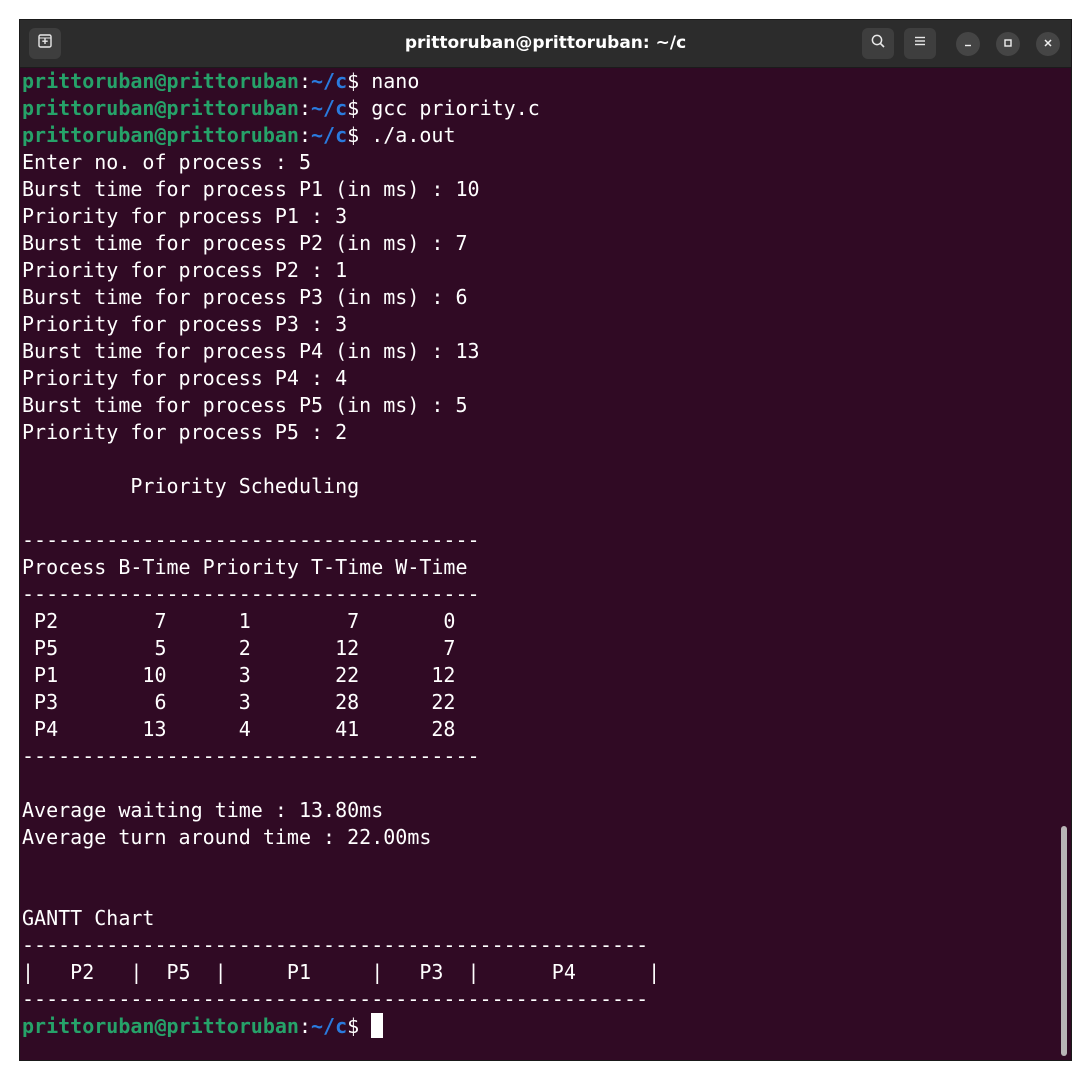 This screenshot has width=1091, height=1080. What do you see at coordinates (239, 648) in the screenshot?
I see `table-row: P5 5 2 12 7` at bounding box center [239, 648].